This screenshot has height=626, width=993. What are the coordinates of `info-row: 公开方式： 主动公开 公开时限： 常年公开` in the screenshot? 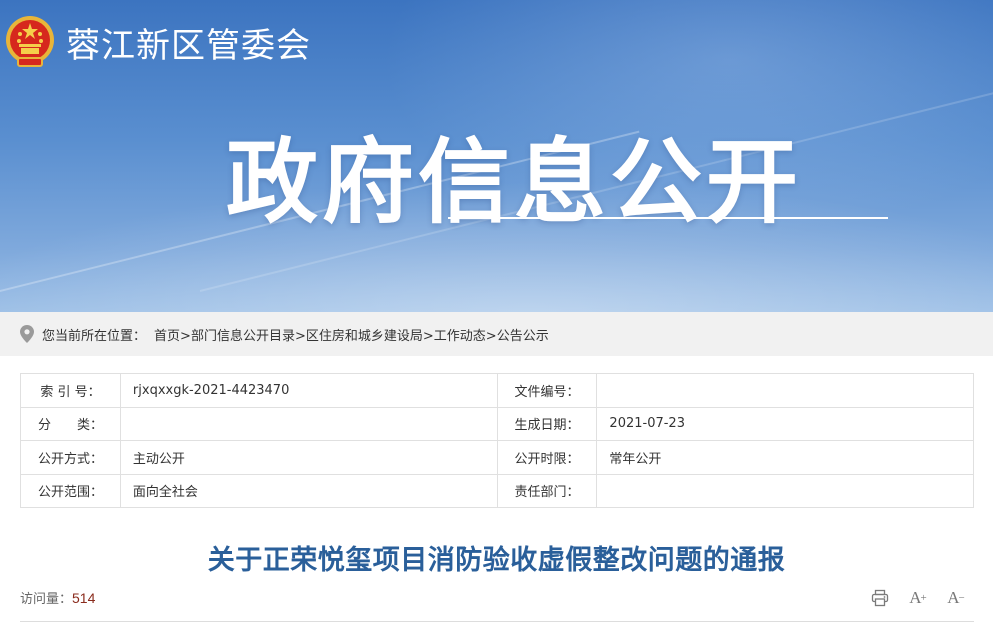 It's located at (497, 457).